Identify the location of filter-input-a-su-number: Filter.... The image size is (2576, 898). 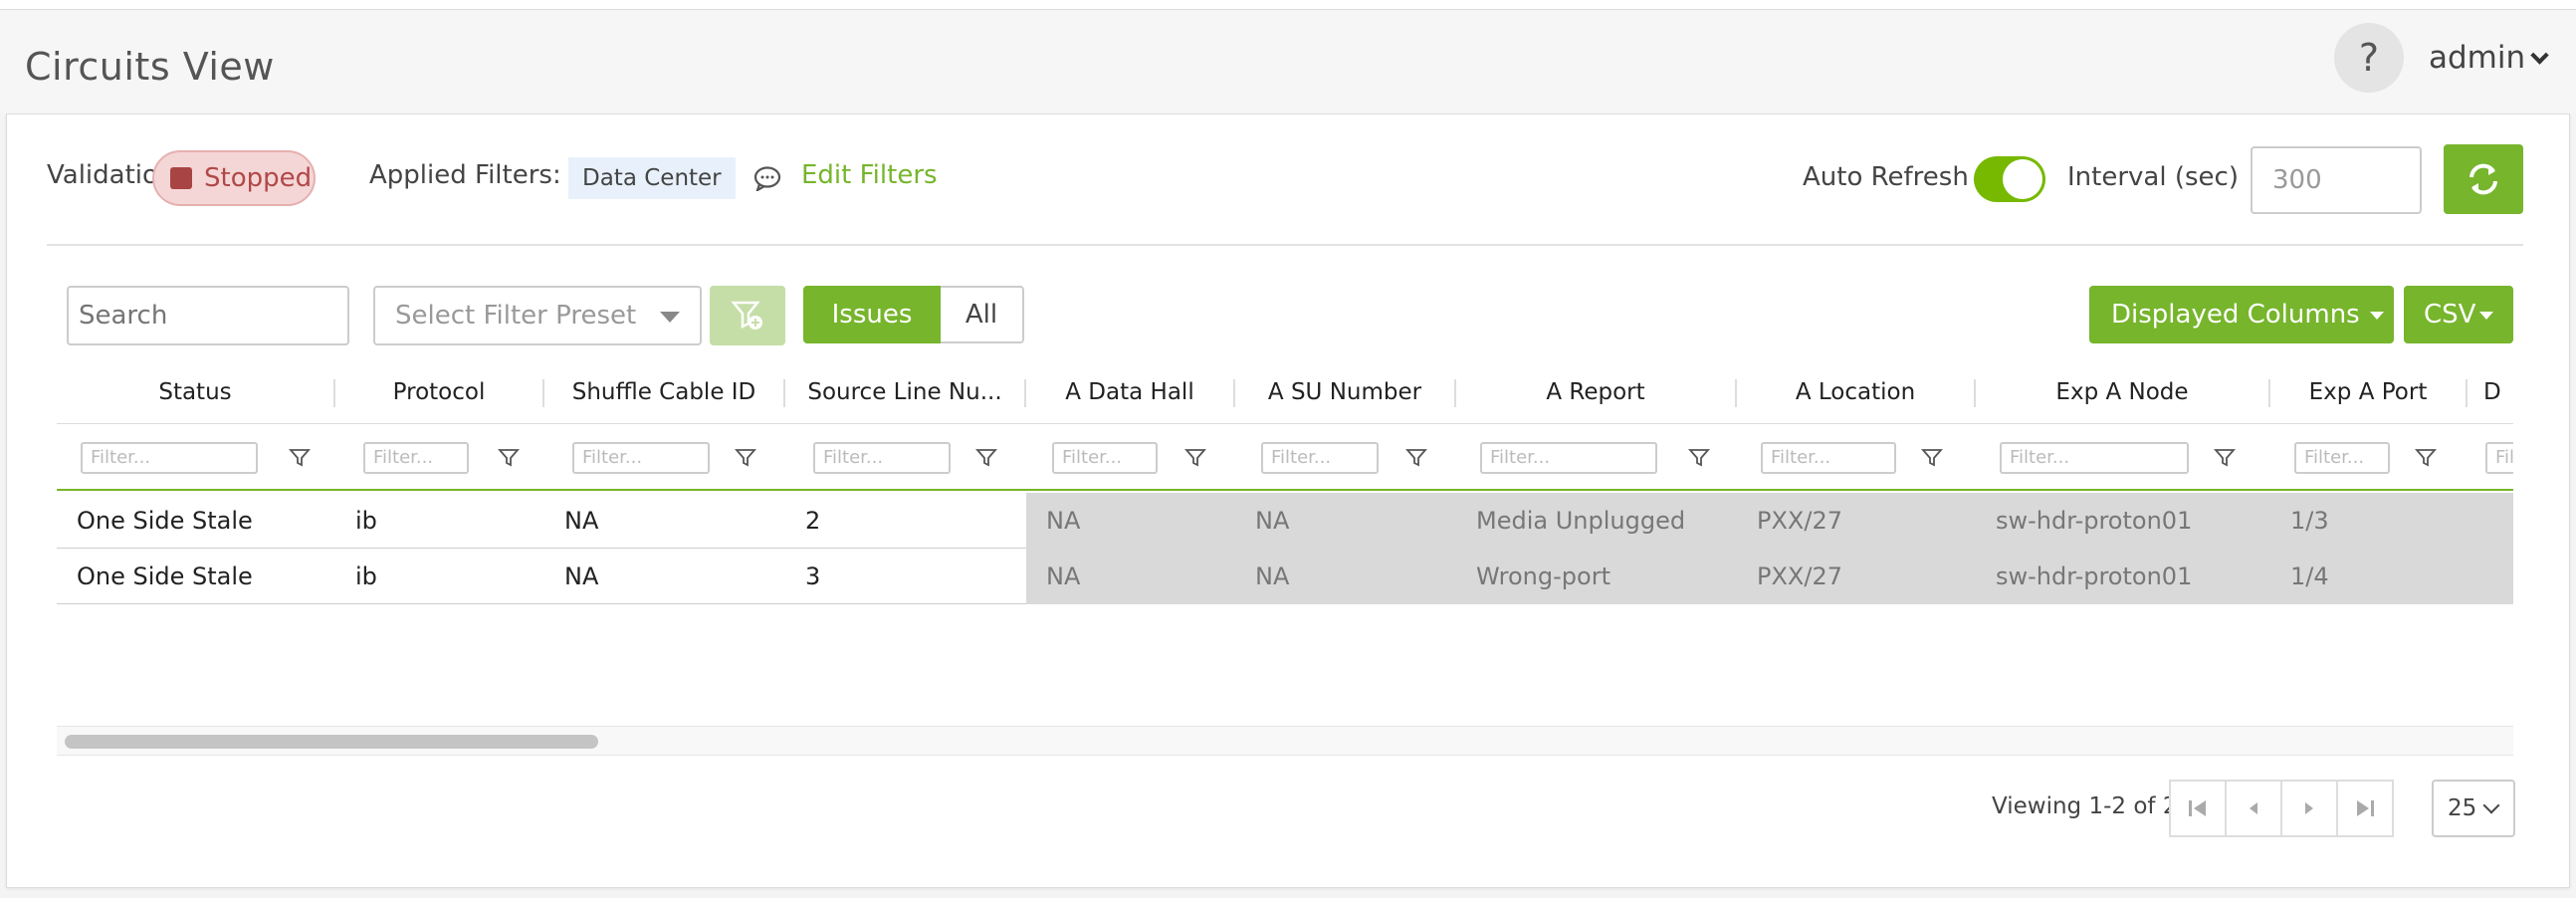
(1320, 458).